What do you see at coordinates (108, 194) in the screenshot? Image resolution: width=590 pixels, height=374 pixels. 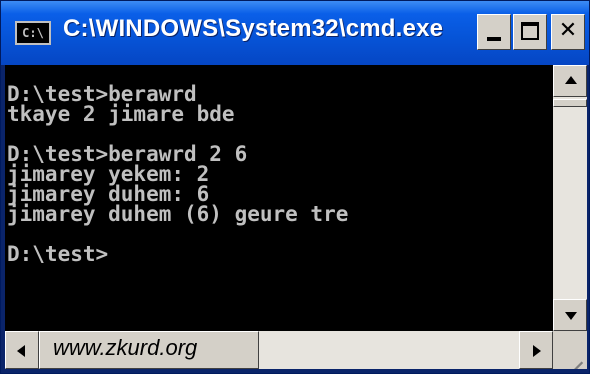 I see `console-line: jimarey duhem: 6` at bounding box center [108, 194].